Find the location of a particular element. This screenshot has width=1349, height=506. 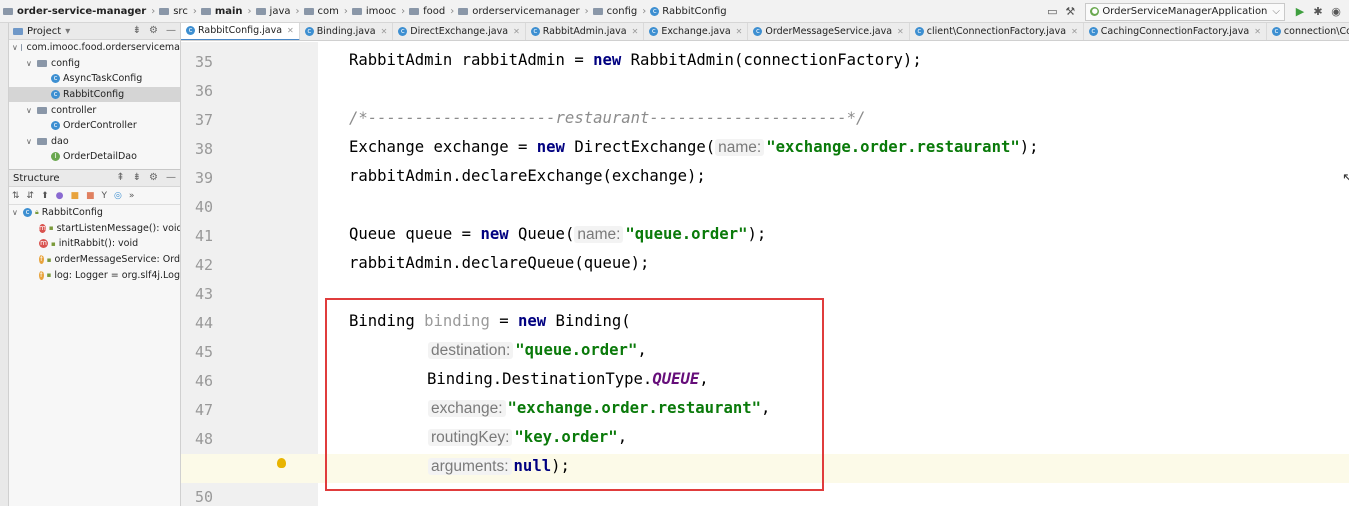

editor-tab: c RabbitConfig.java ✕ is located at coordinates (240, 31).